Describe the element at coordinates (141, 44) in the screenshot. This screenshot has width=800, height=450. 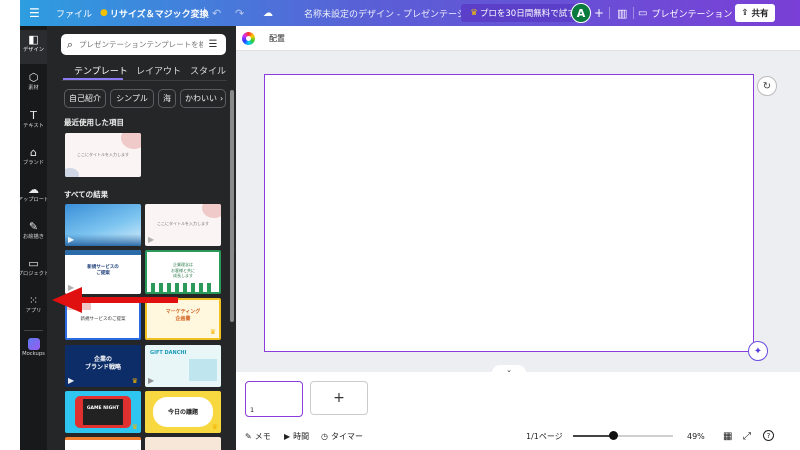
I see `search-input` at that location.